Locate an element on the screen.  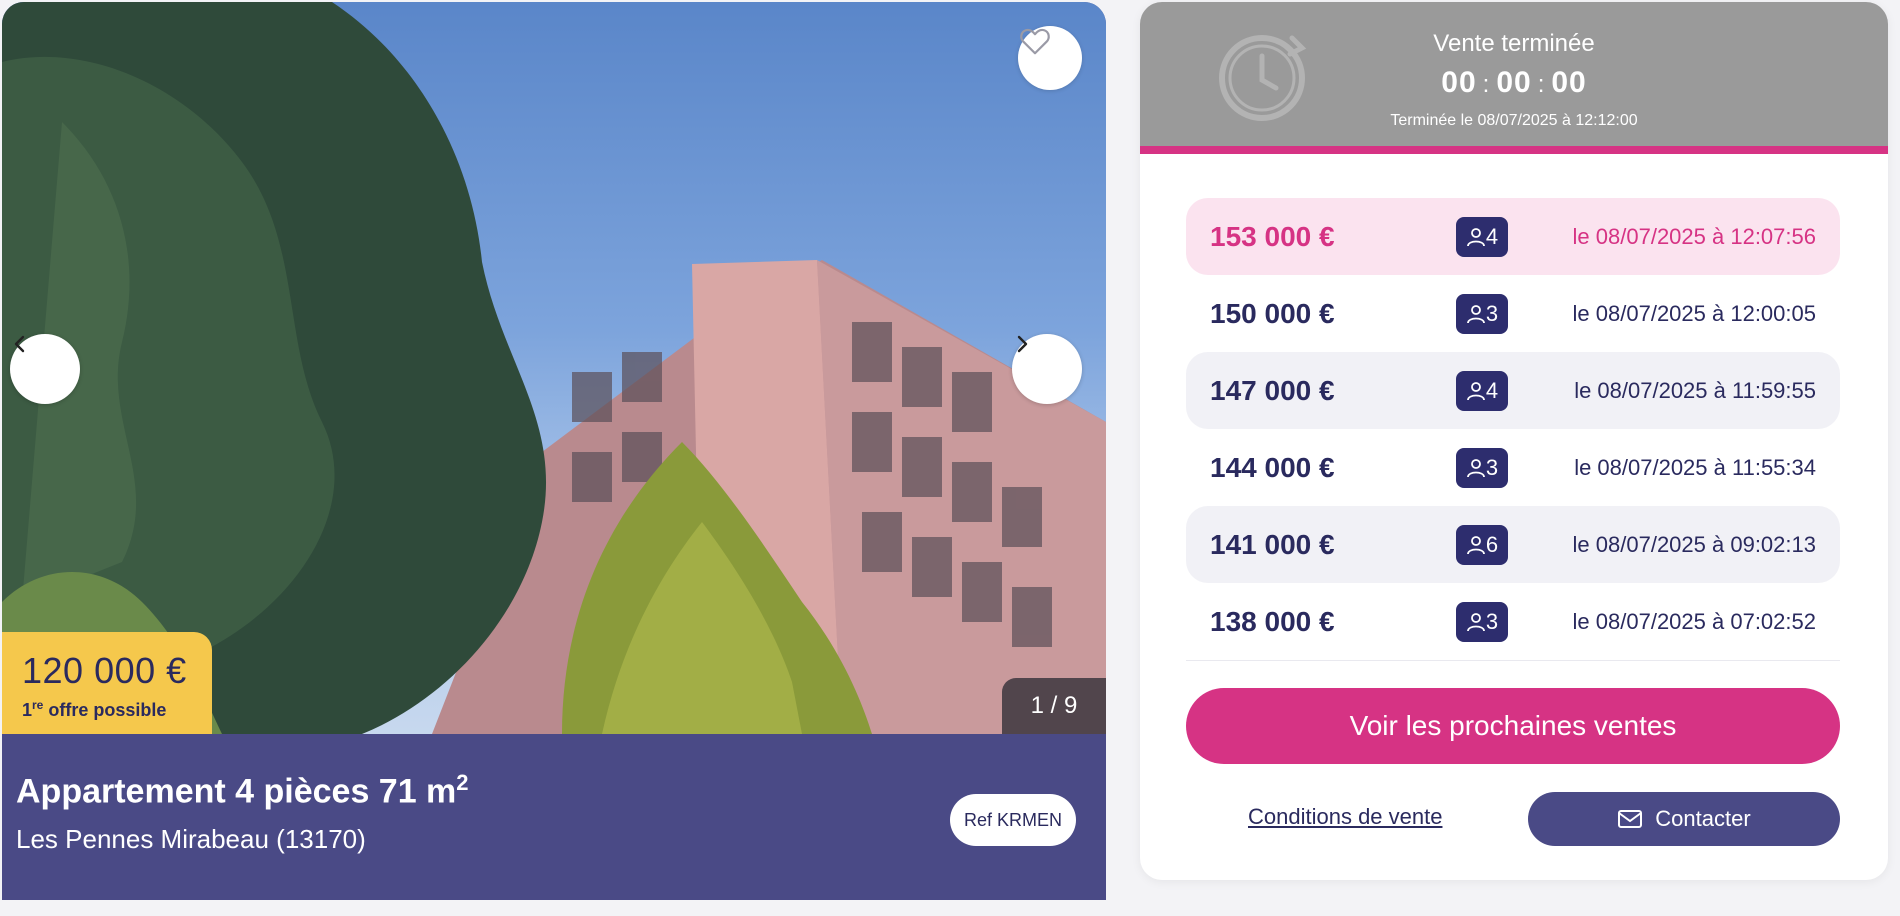
price-note-number: 1 is located at coordinates (27, 710).